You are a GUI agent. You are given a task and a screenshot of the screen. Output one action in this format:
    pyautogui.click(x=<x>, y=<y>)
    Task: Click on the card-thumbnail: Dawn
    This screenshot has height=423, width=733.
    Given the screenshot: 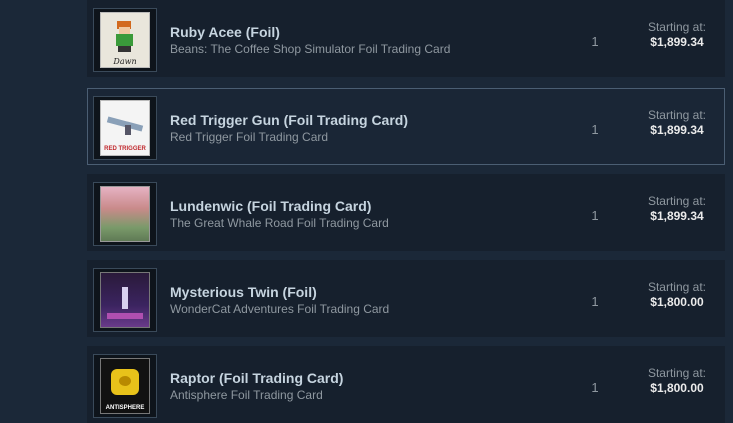 What is the action you would take?
    pyautogui.click(x=125, y=40)
    